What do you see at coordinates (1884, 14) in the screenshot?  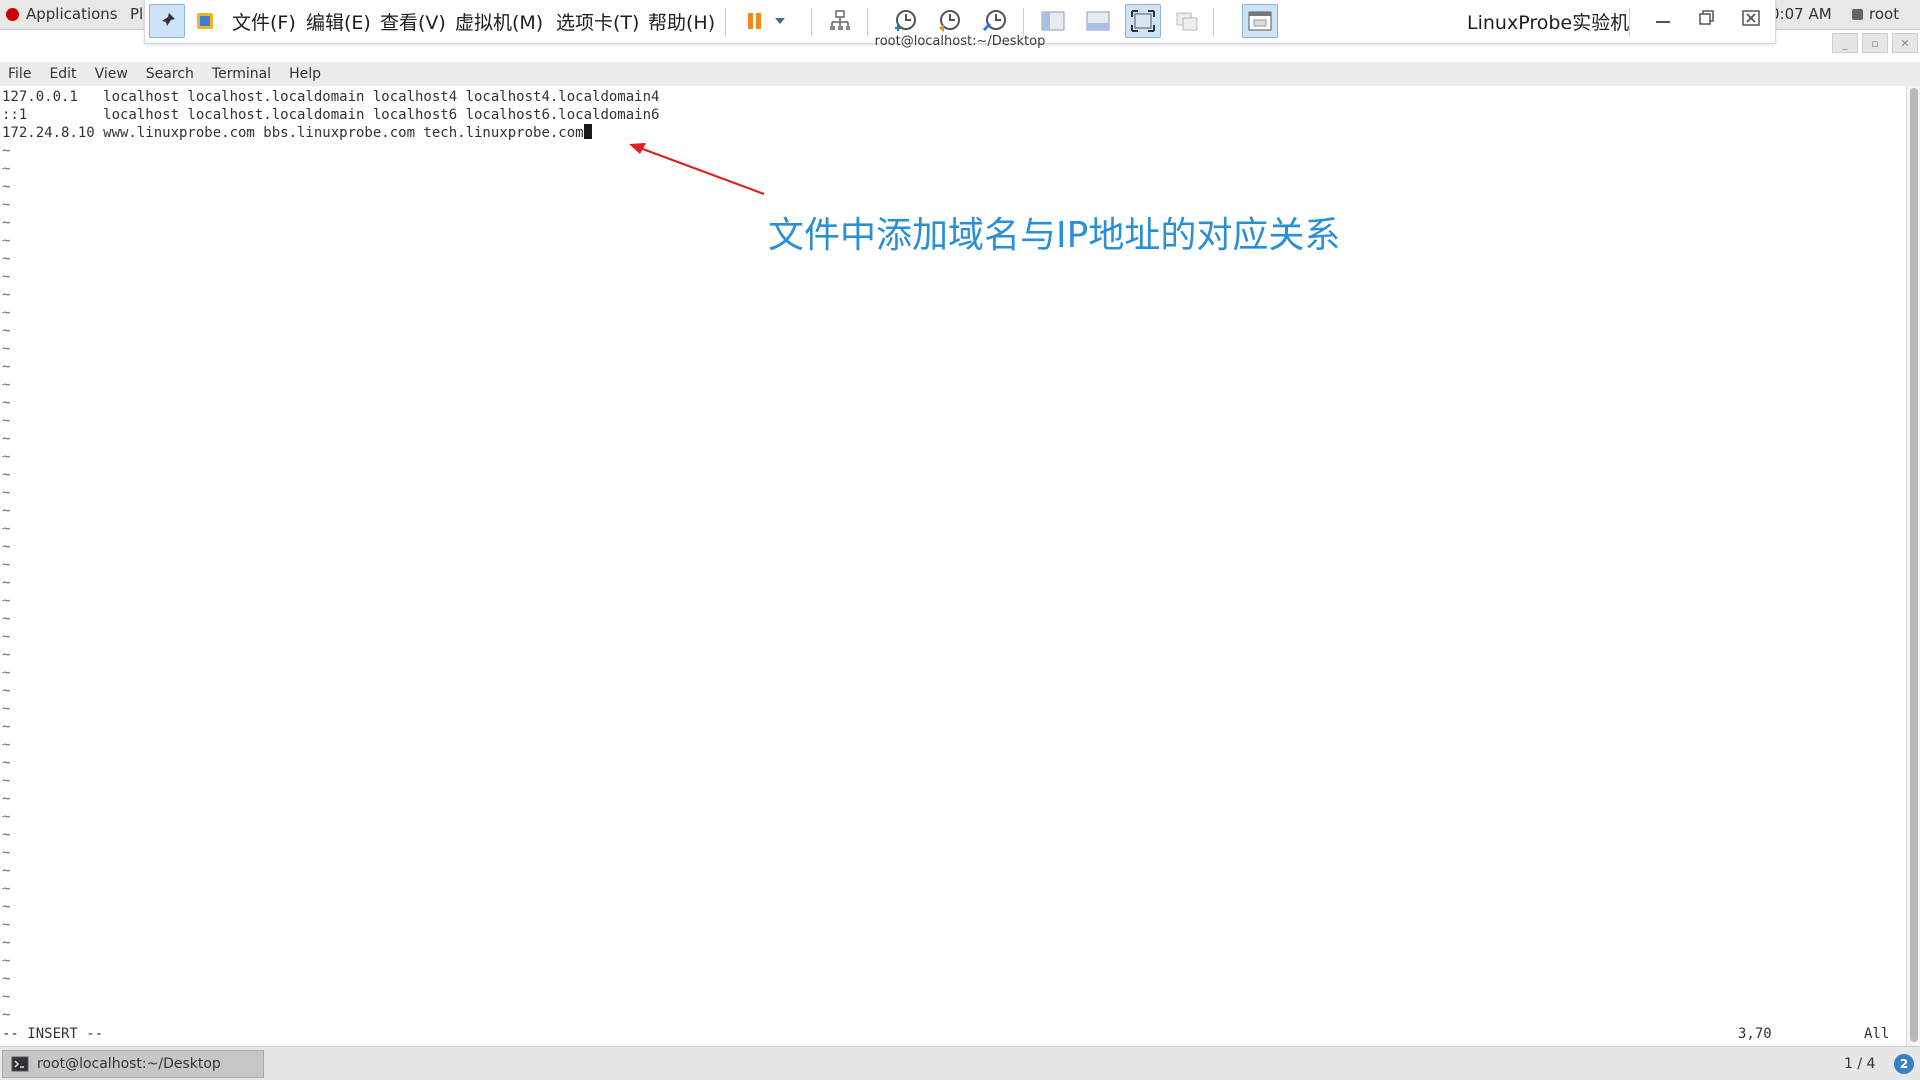 I see `user-name: root` at bounding box center [1884, 14].